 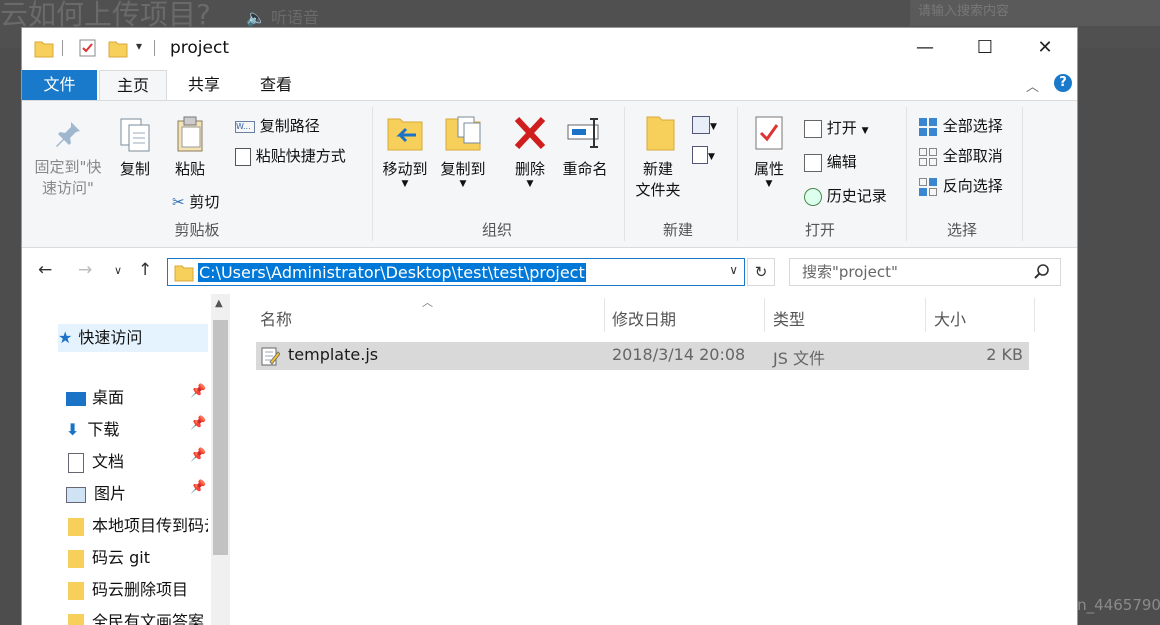 What do you see at coordinates (928, 126) in the screenshot?
I see `select-all-icon` at bounding box center [928, 126].